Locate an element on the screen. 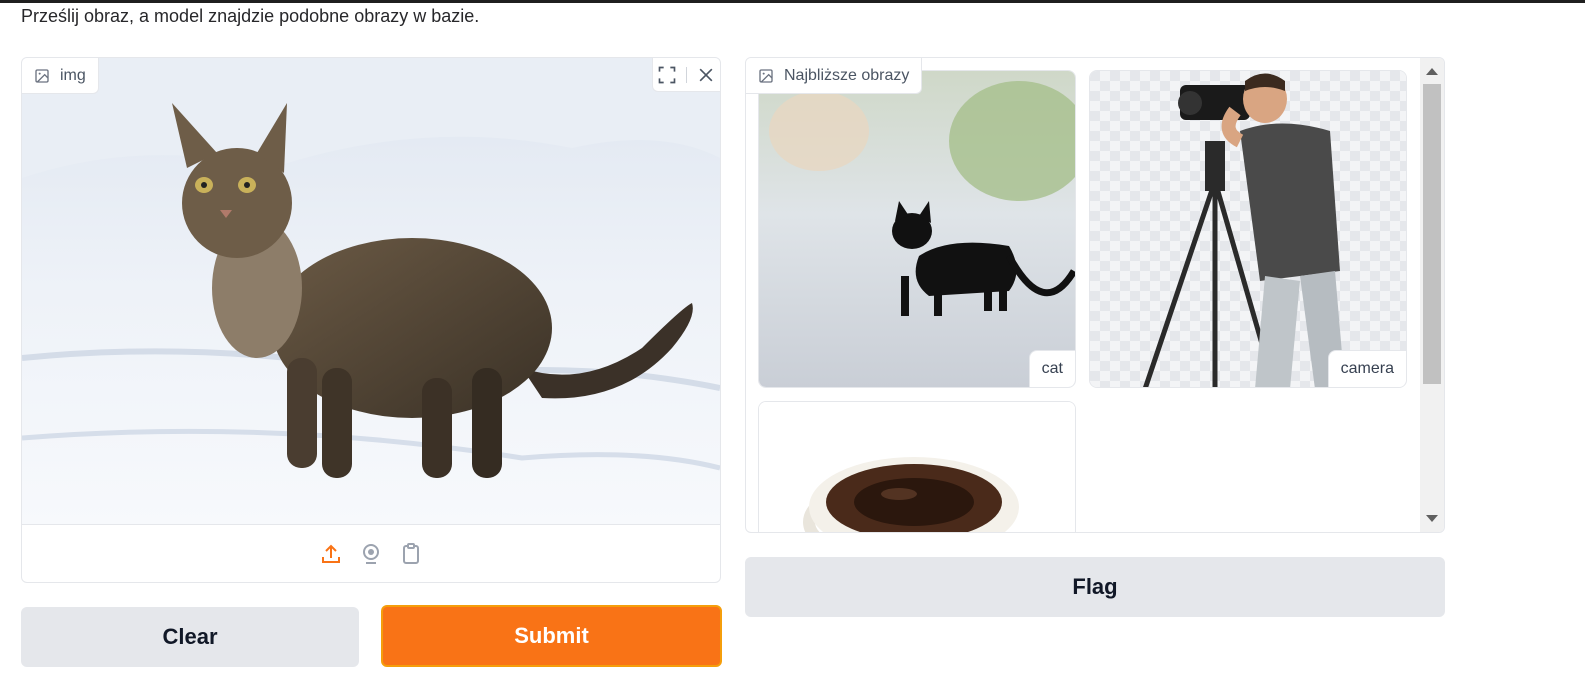 The image size is (1585, 685). gallery-caption: camera is located at coordinates (1366, 368).